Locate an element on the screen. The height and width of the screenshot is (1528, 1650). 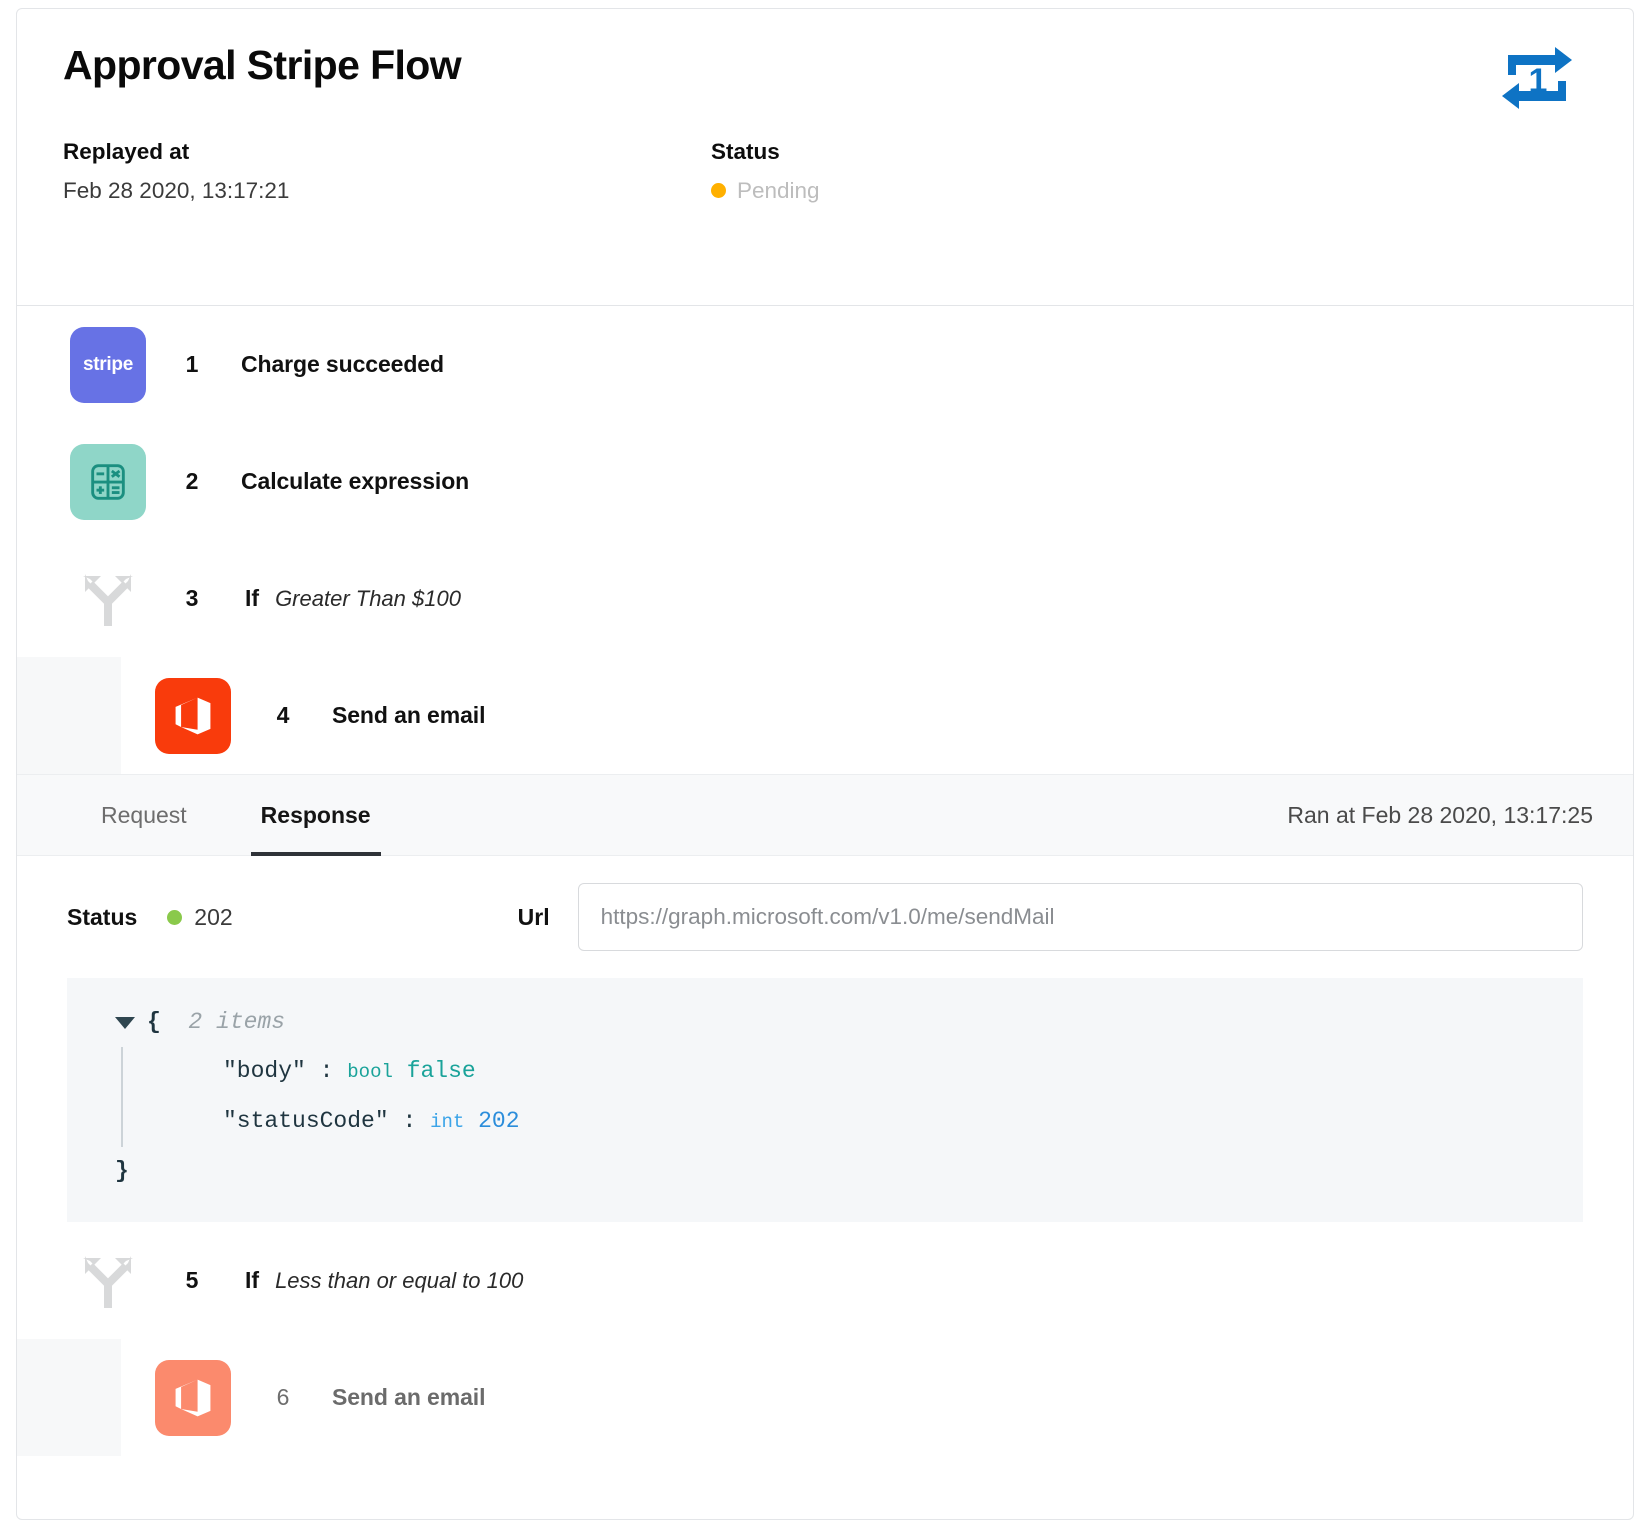
svg-text: 1 is located at coordinates (1538, 81).